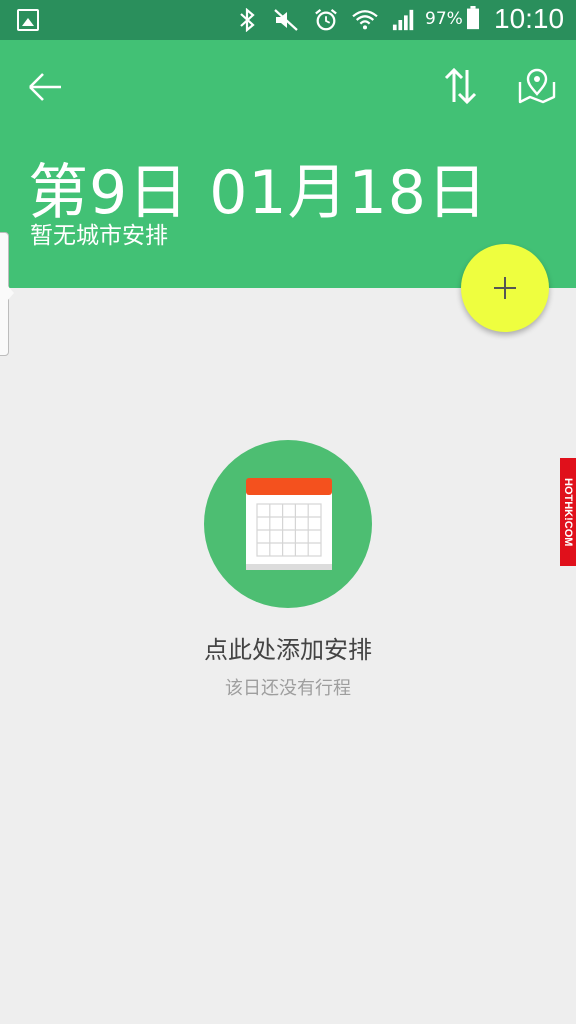 This screenshot has height=1024, width=576. I want to click on signal-icon, so click(403, 20).